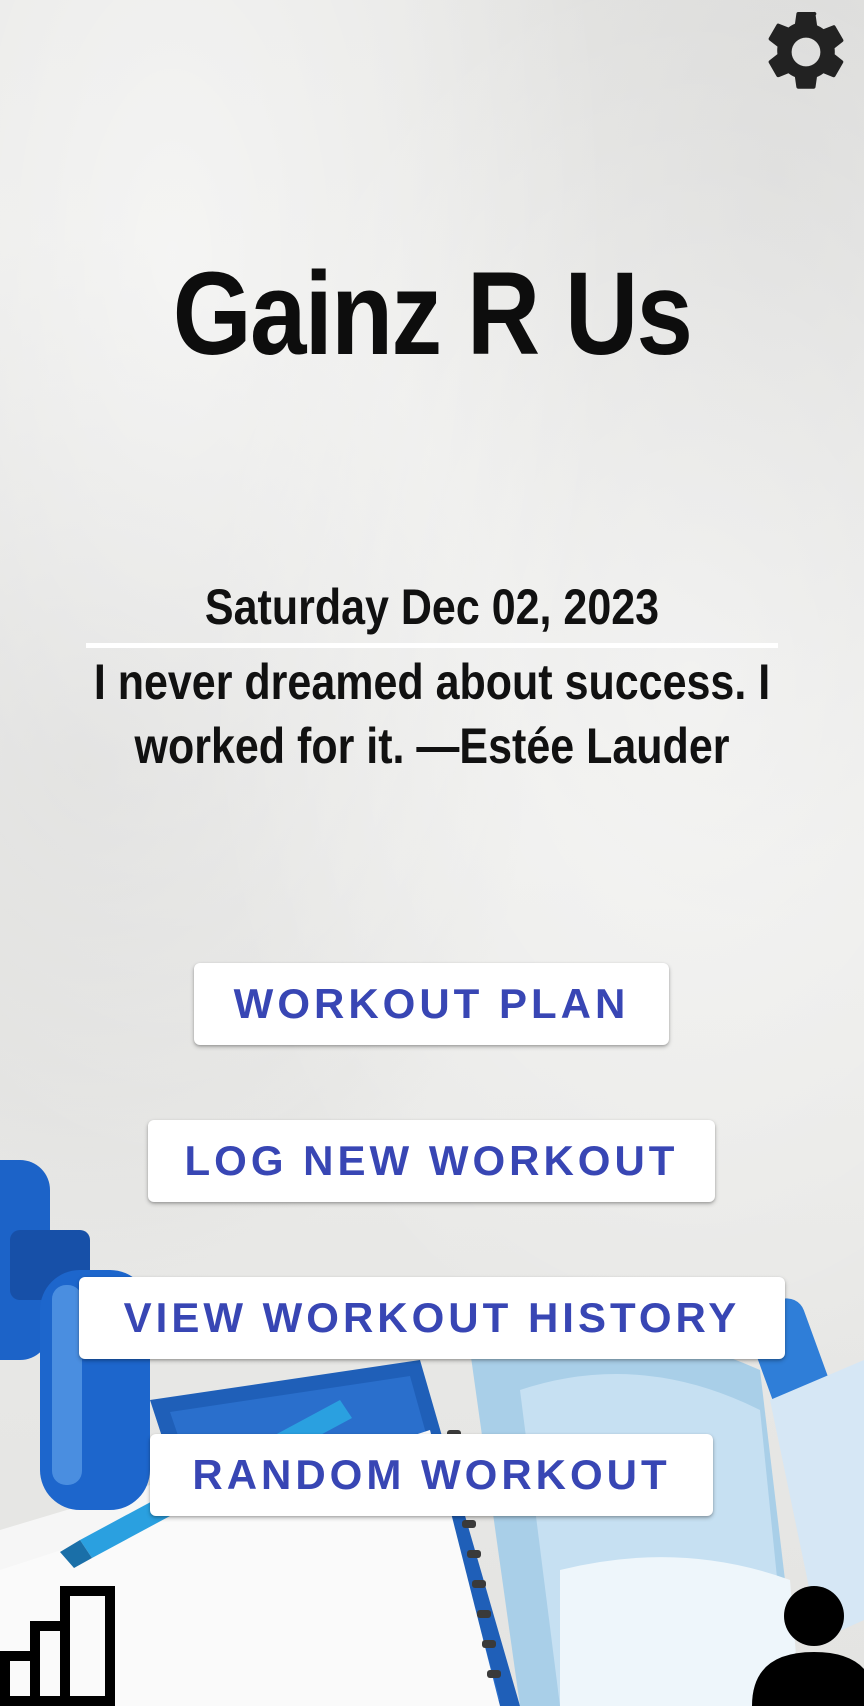 The height and width of the screenshot is (1706, 864). Describe the element at coordinates (431, 1004) in the screenshot. I see `workout-plan-button: WORKOUT PLAN` at that location.